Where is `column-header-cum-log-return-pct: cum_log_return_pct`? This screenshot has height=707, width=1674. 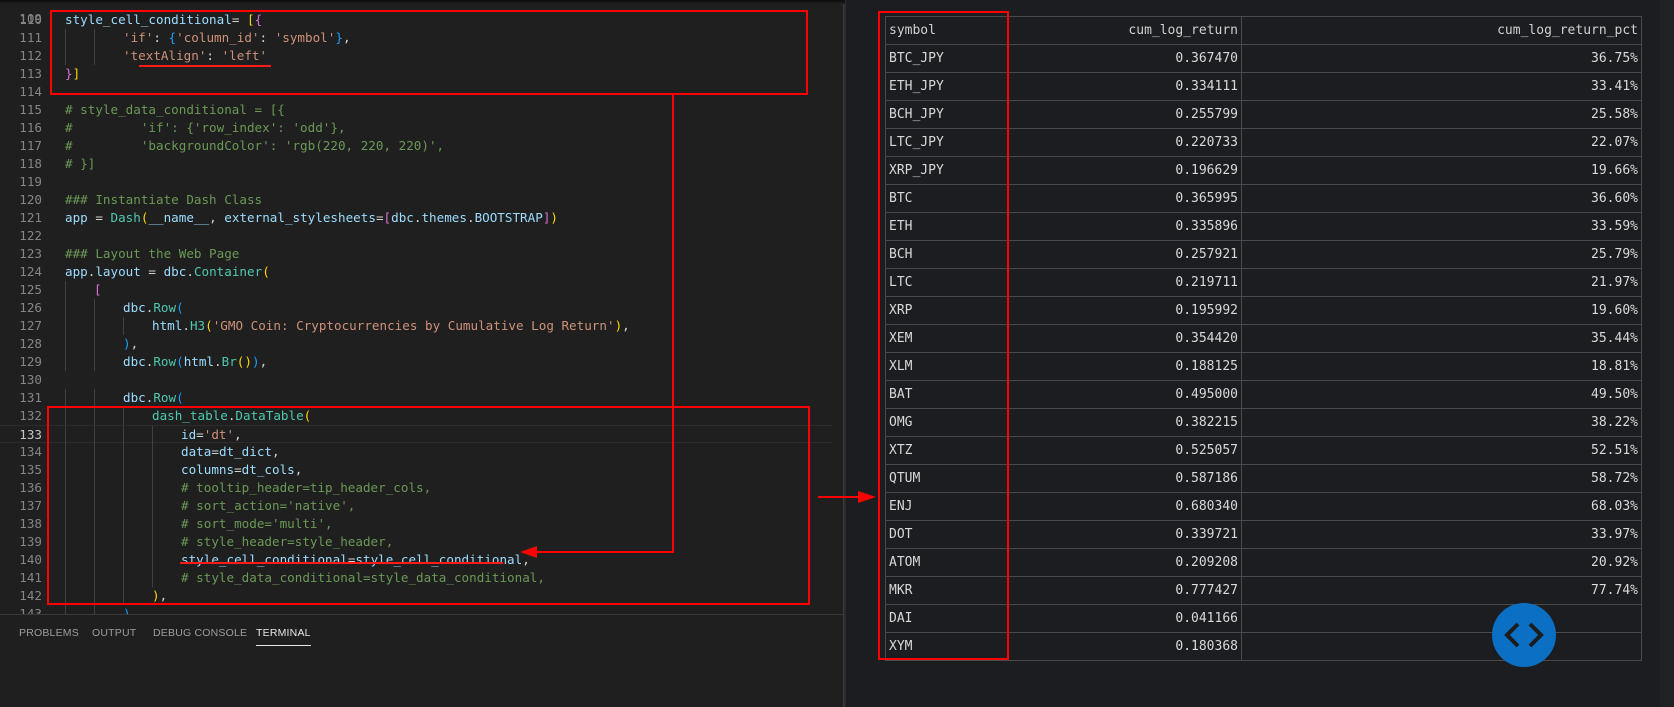 column-header-cum-log-return-pct: cum_log_return_pct is located at coordinates (1441, 30).